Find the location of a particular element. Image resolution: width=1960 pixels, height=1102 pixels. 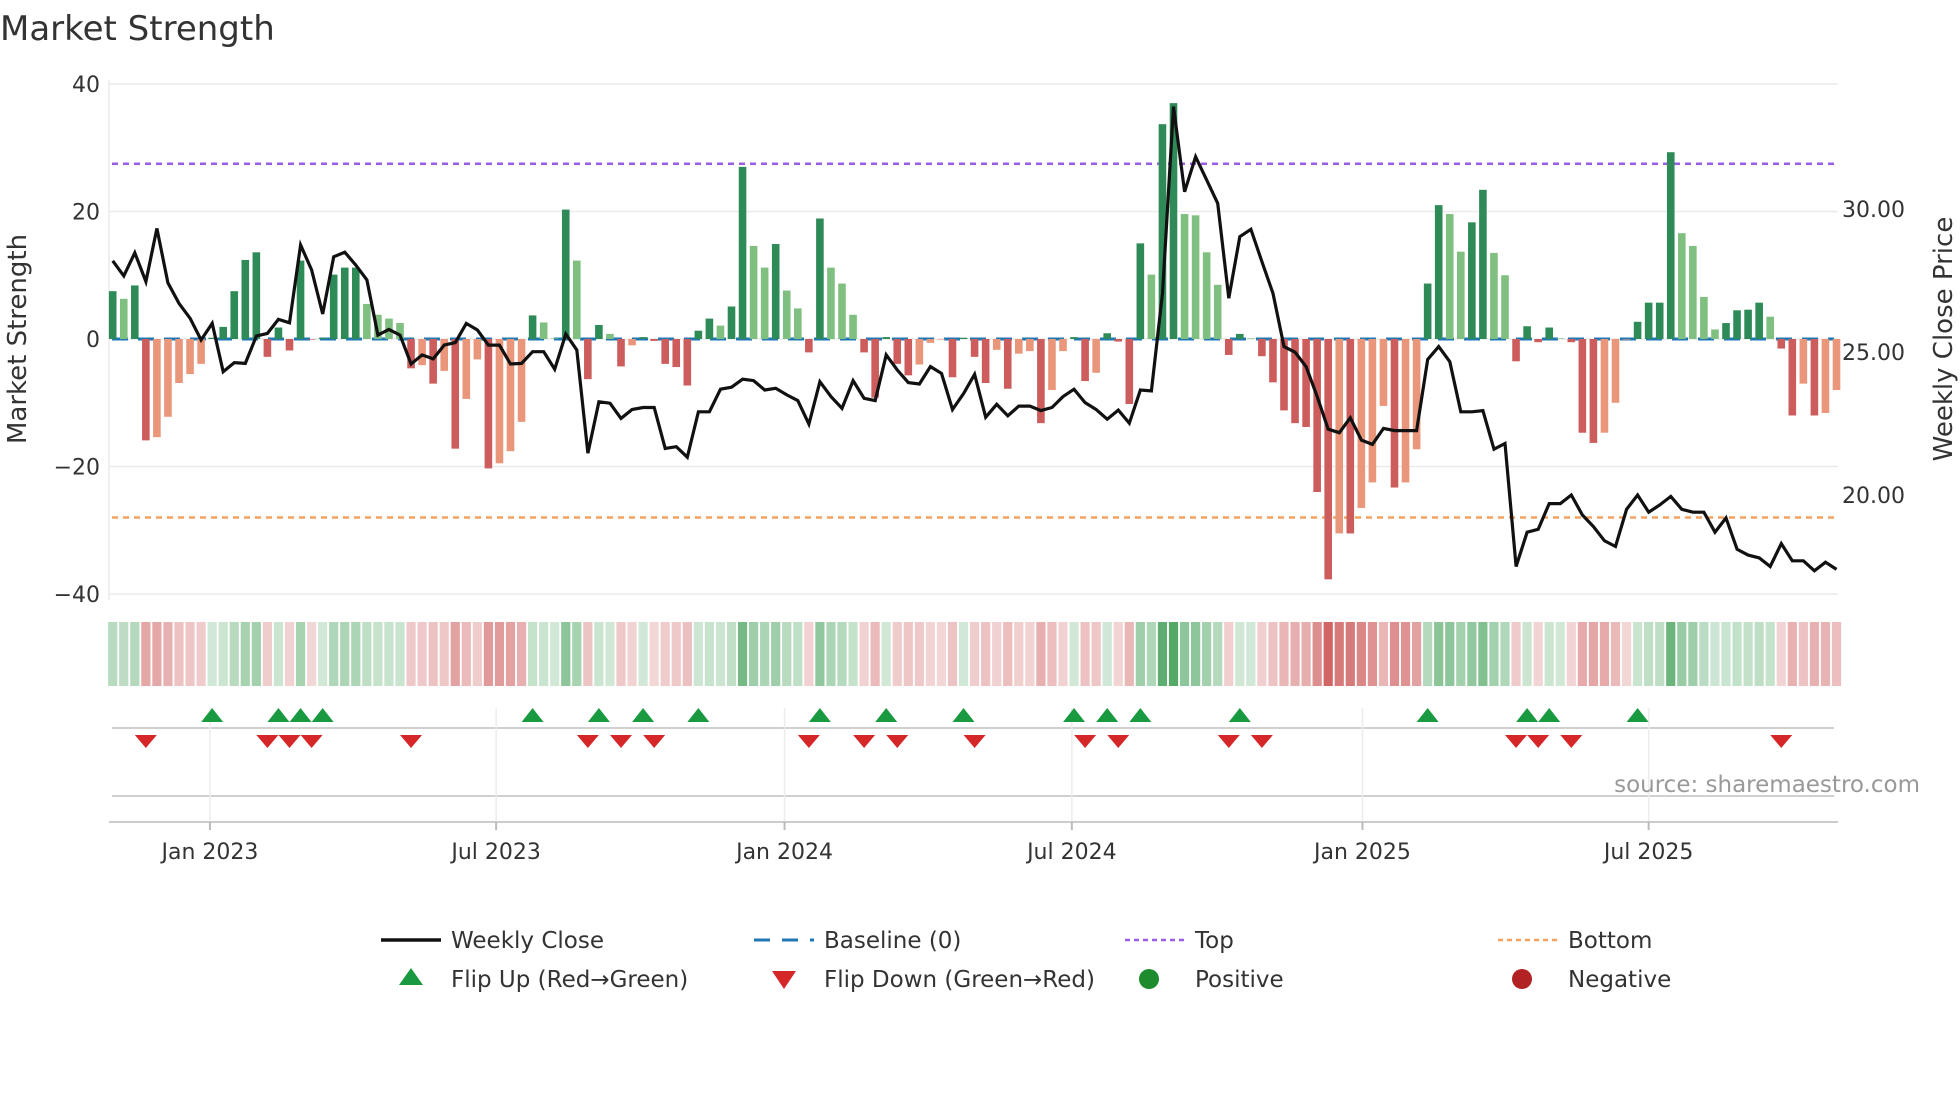

legend-item-flip_down: Flip Down (Green→Red) is located at coordinates (933, 980).